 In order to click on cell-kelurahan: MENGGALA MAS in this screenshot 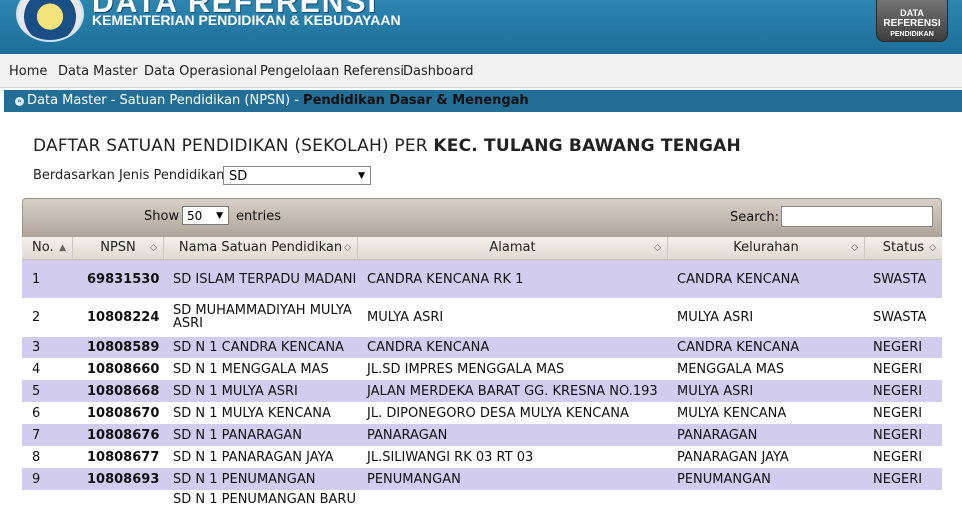, I will do `click(731, 369)`.